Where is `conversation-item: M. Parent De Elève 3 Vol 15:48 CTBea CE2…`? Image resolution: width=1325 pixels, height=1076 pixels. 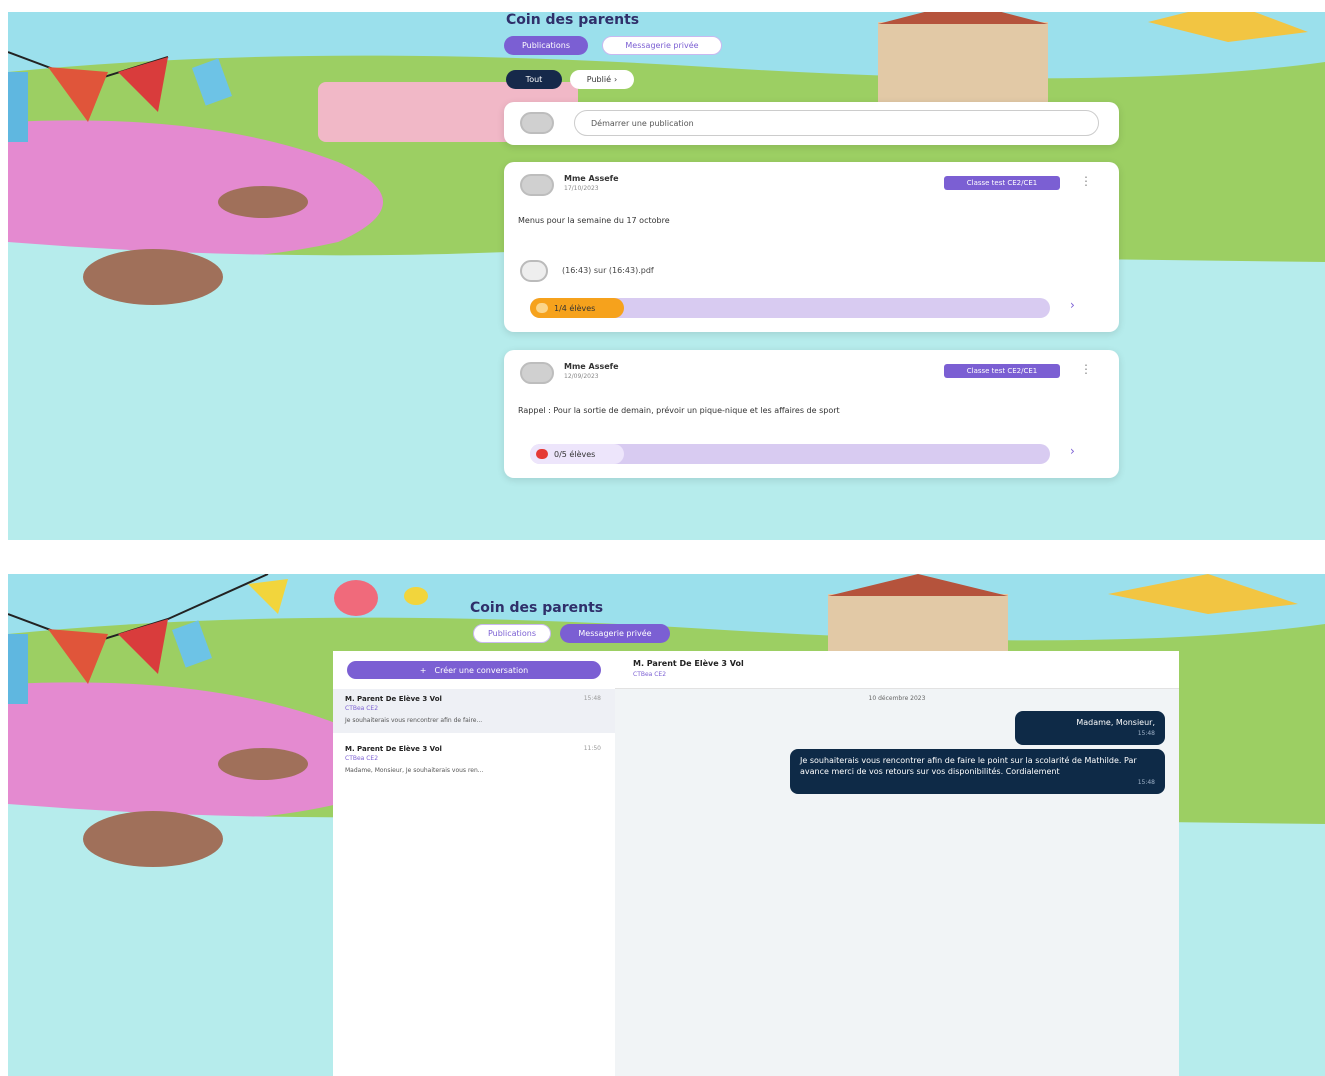 conversation-item: M. Parent De Elève 3 Vol 15:48 CTBea CE2… is located at coordinates (474, 711).